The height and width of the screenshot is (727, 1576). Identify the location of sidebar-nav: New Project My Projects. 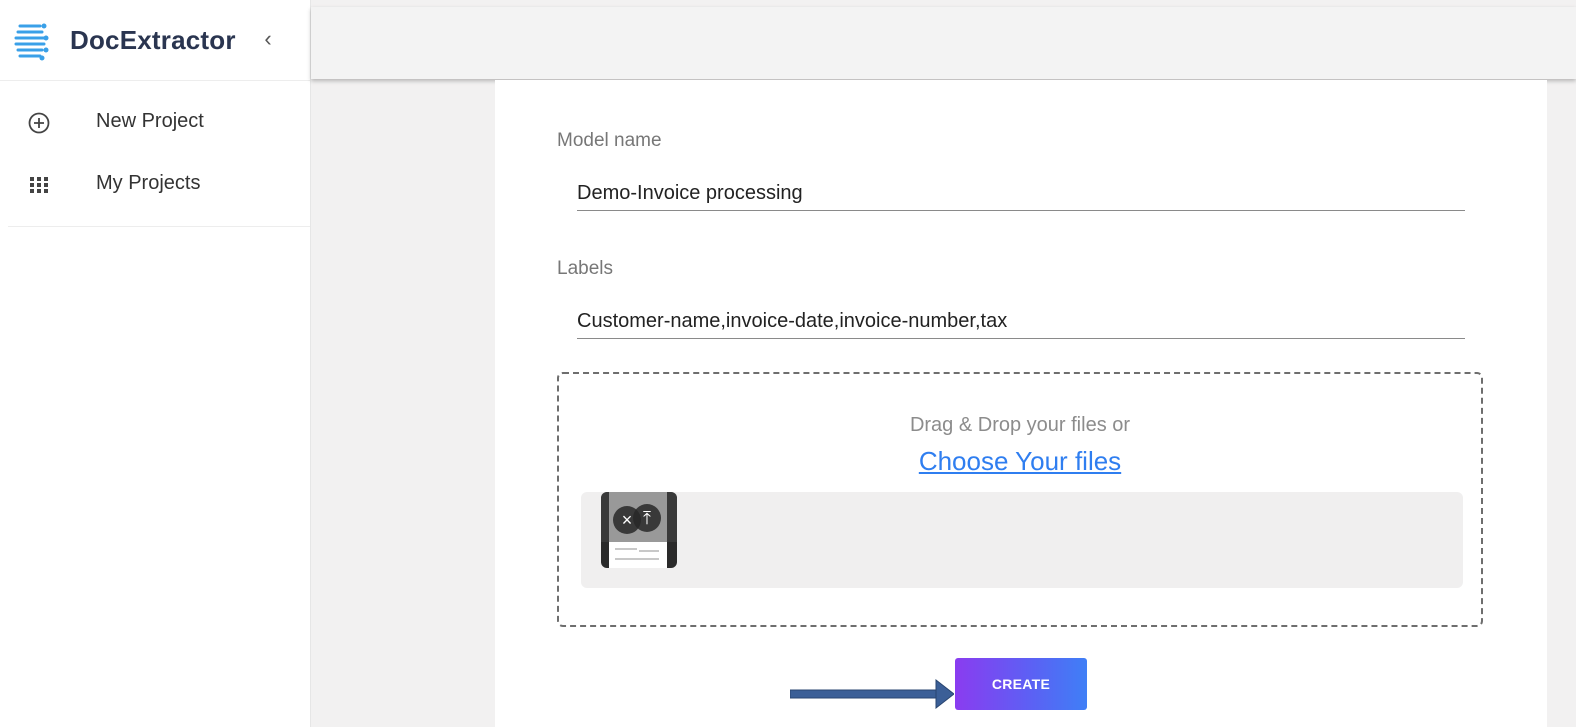
(159, 159).